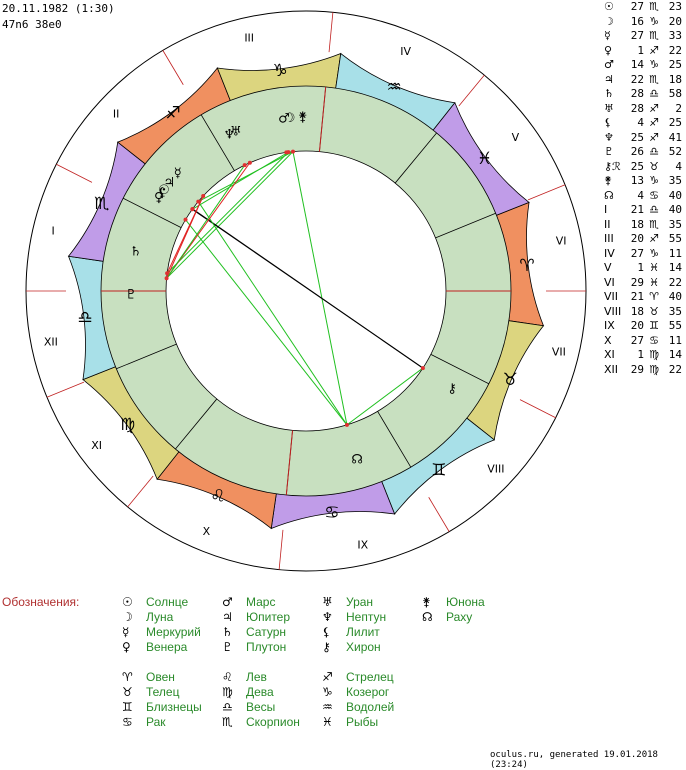  I want to click on legend-label: Лев, so click(256, 677).